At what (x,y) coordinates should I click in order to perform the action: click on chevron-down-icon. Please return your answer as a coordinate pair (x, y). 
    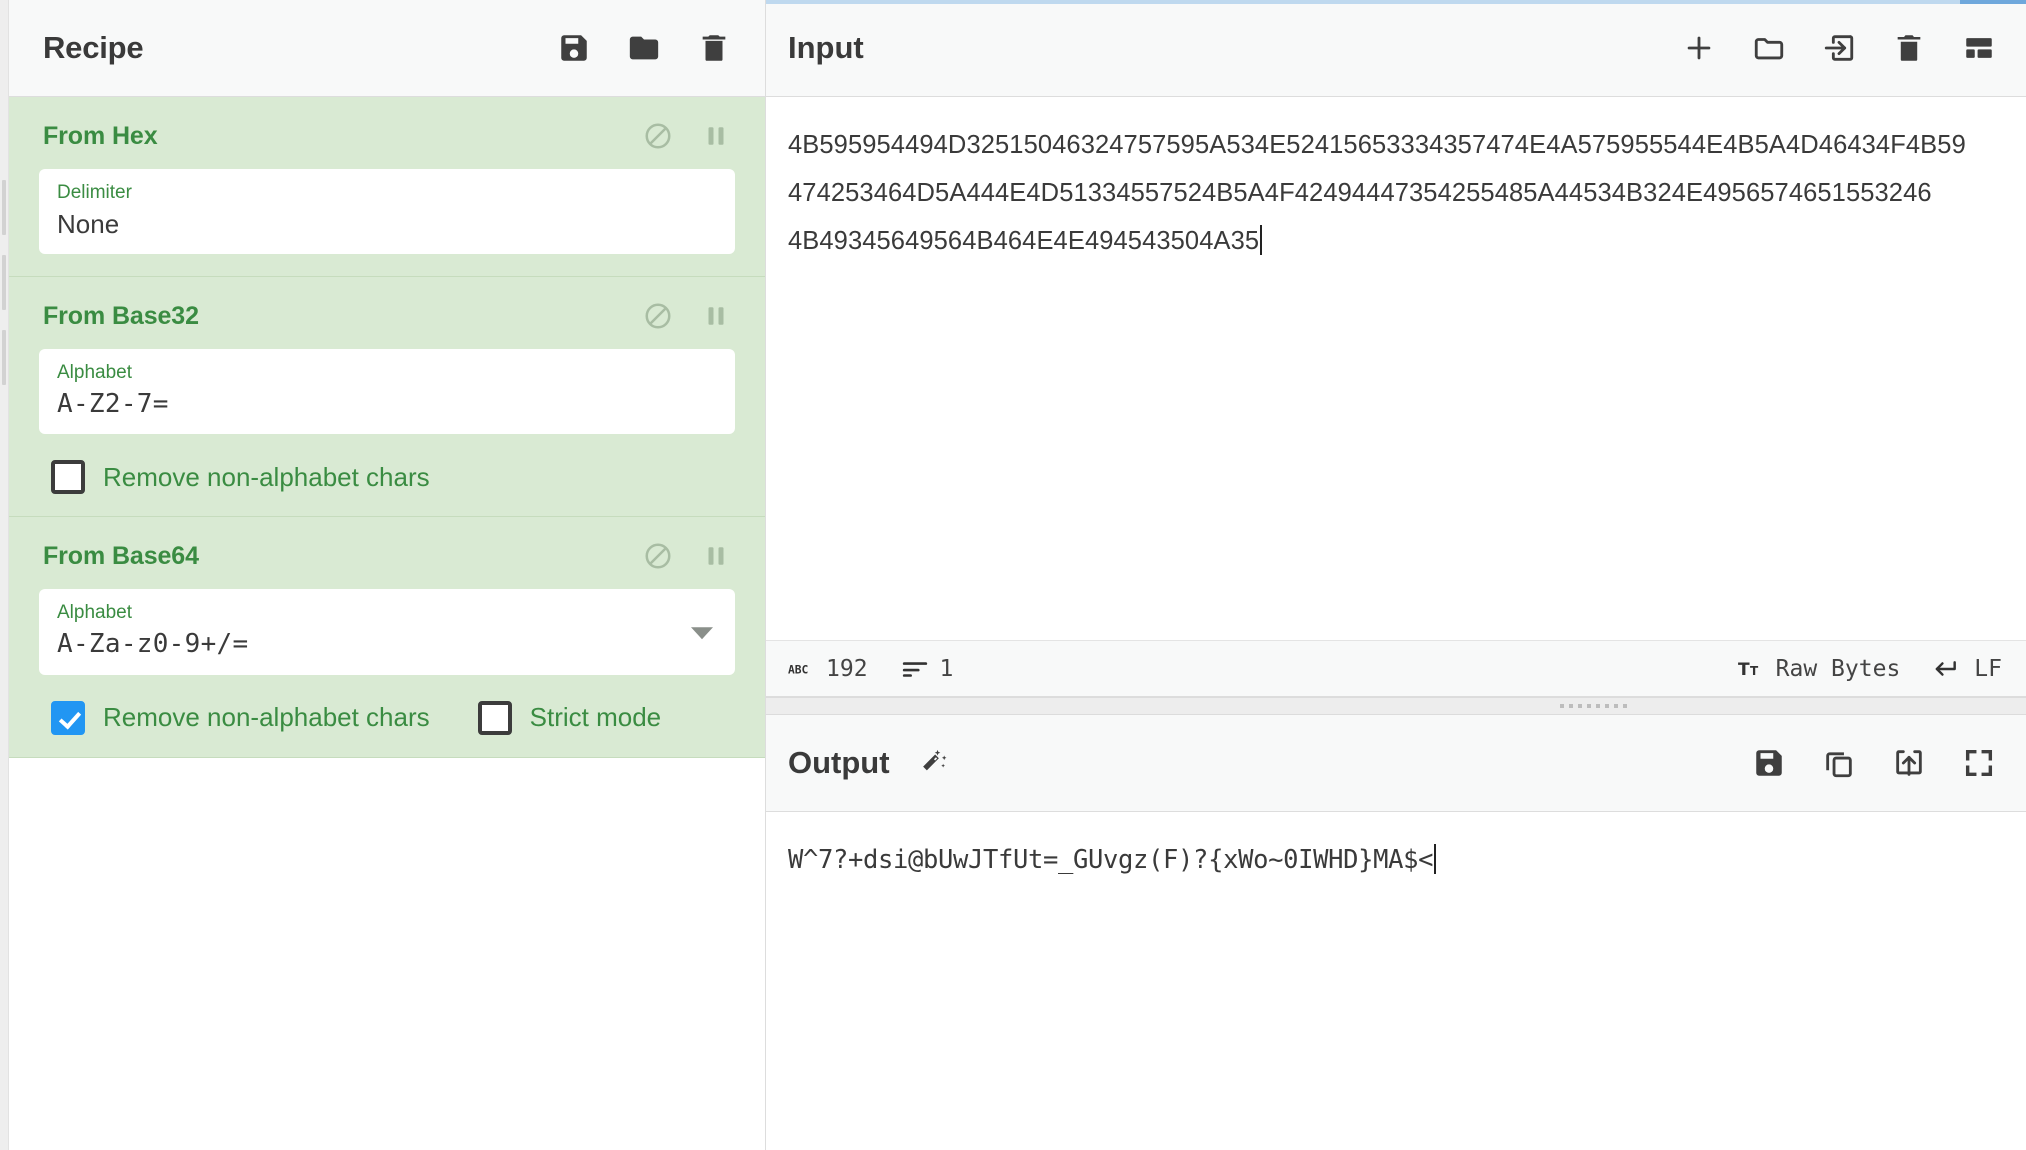
    Looking at the image, I should click on (702, 633).